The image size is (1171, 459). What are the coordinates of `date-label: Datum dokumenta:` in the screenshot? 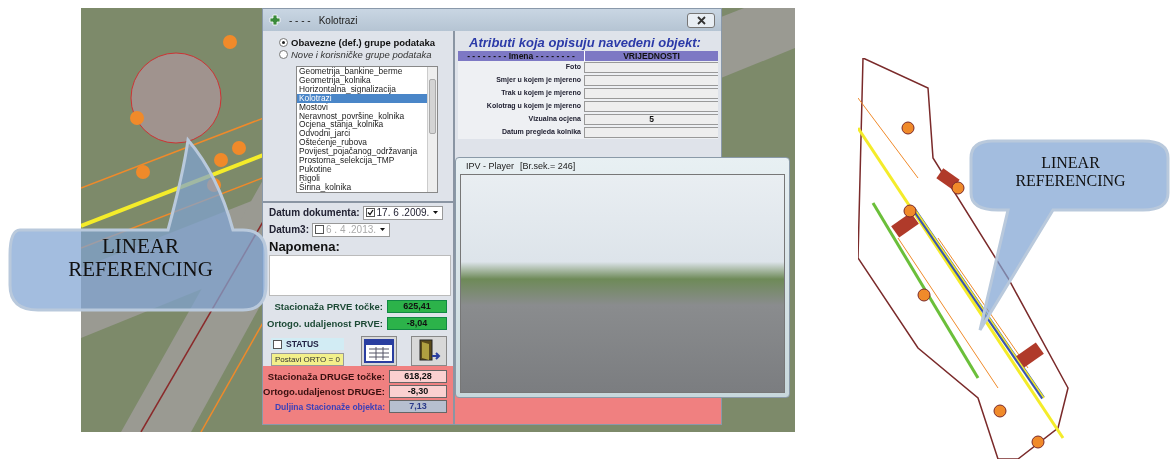 It's located at (314, 213).